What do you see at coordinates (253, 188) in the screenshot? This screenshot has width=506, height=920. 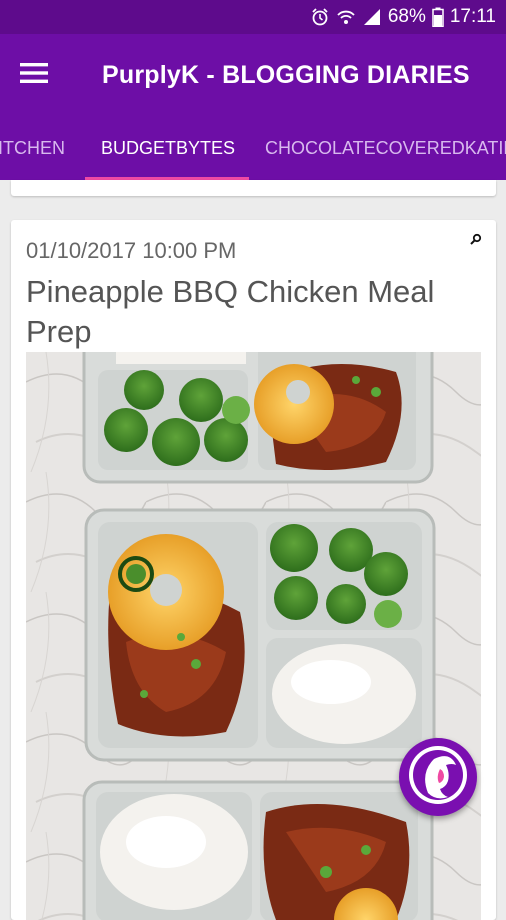 I see `previous-post-card` at bounding box center [253, 188].